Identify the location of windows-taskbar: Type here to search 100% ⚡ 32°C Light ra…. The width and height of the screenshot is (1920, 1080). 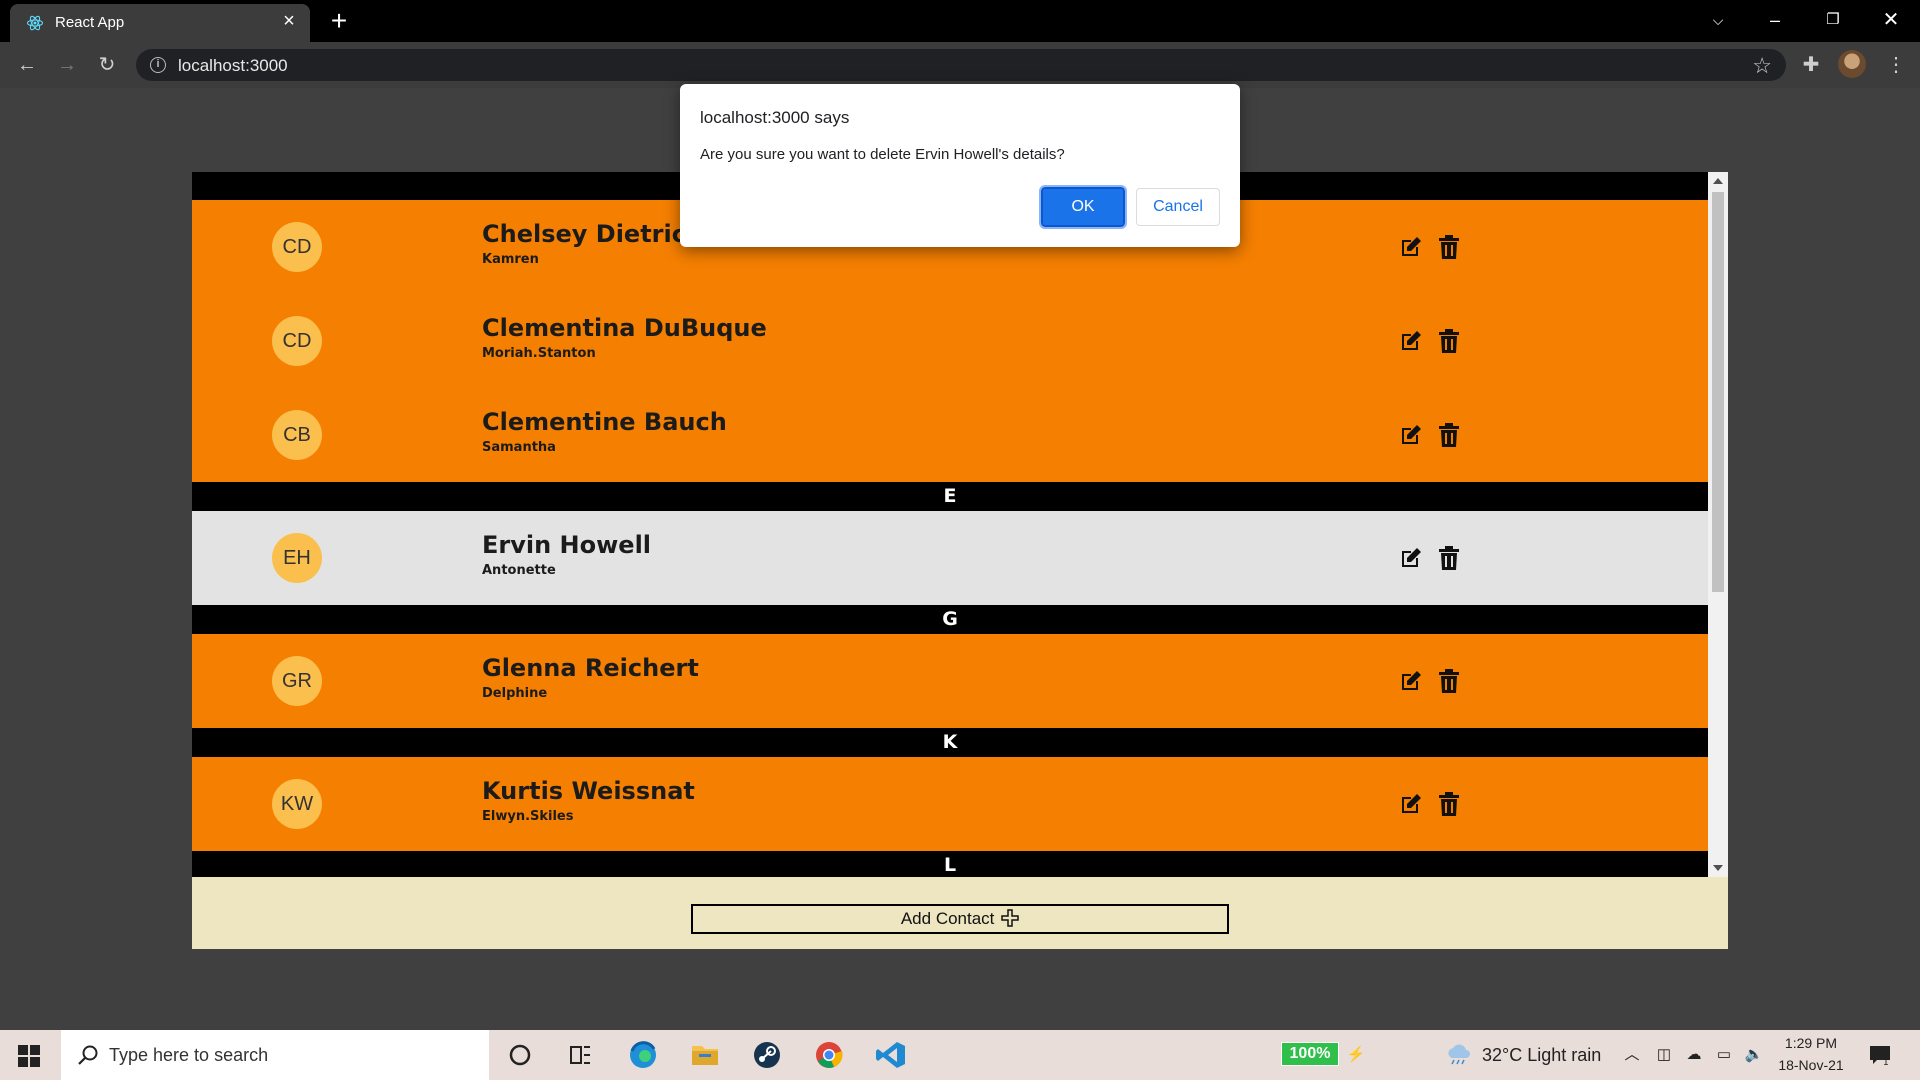
(960, 1055).